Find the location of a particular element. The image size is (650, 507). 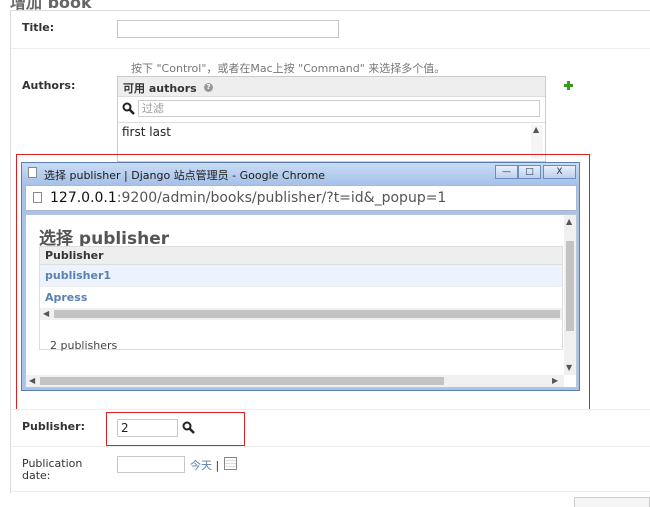

plus-icon is located at coordinates (568, 85).